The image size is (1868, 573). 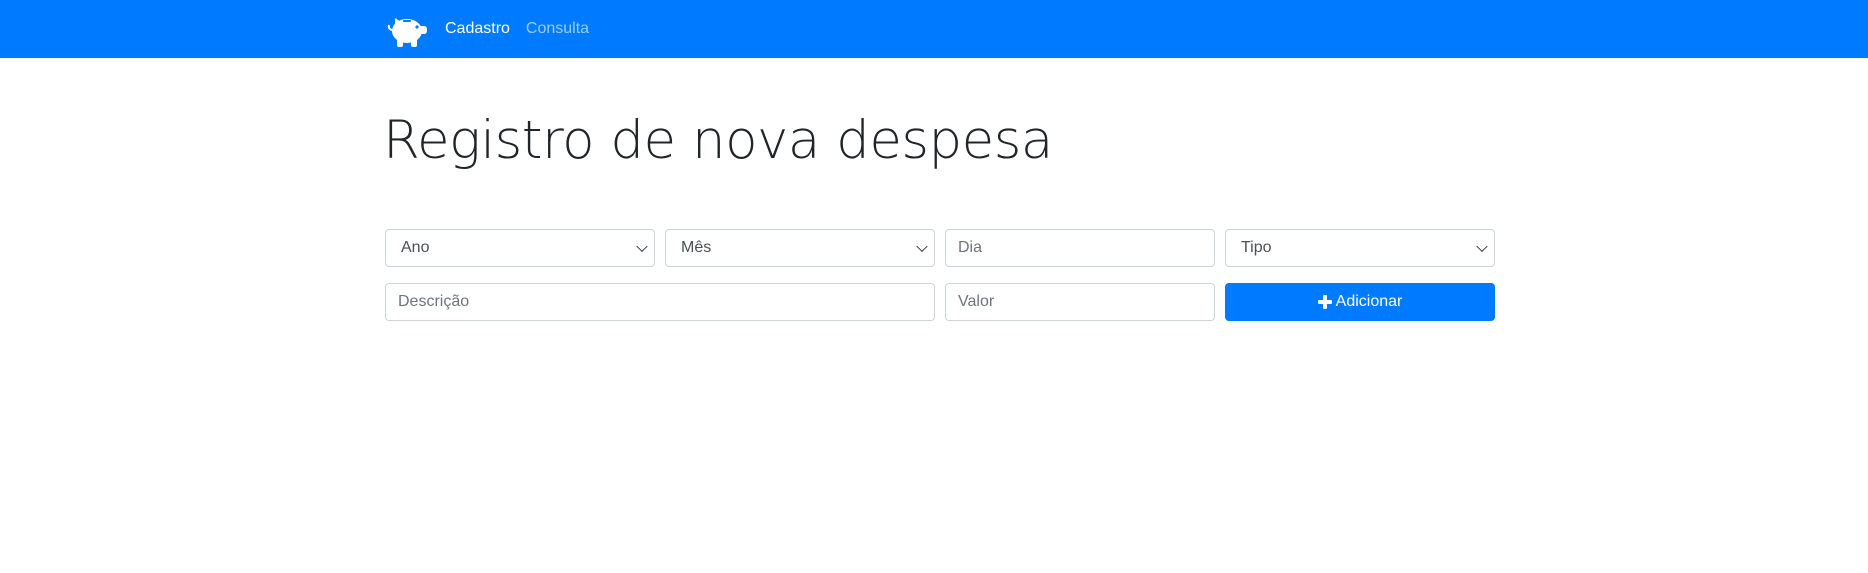 I want to click on mes-select-value: Mês, so click(x=696, y=247).